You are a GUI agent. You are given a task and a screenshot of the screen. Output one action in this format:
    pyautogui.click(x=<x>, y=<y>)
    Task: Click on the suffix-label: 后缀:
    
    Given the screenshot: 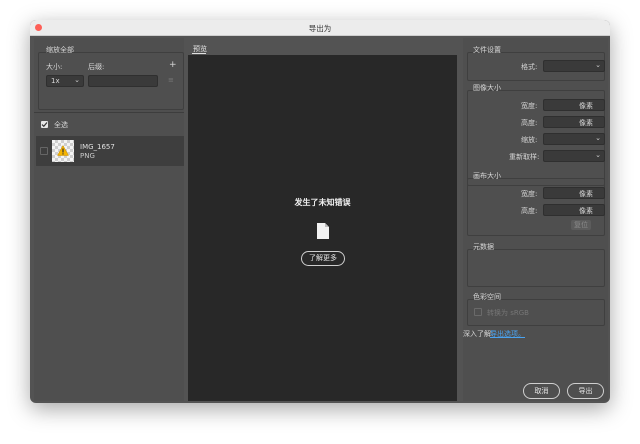 What is the action you would take?
    pyautogui.click(x=96, y=67)
    